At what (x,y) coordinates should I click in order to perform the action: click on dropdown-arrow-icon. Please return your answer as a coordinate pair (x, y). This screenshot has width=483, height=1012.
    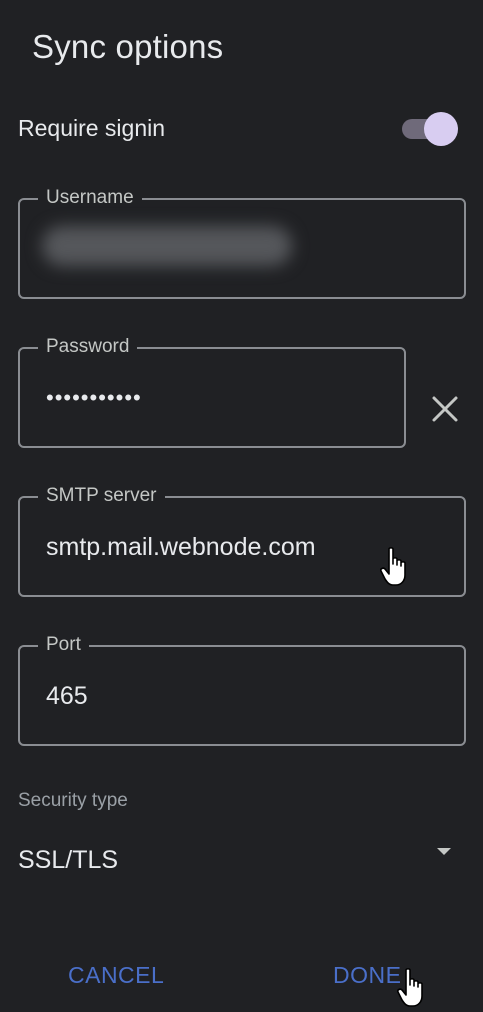
    Looking at the image, I should click on (444, 851).